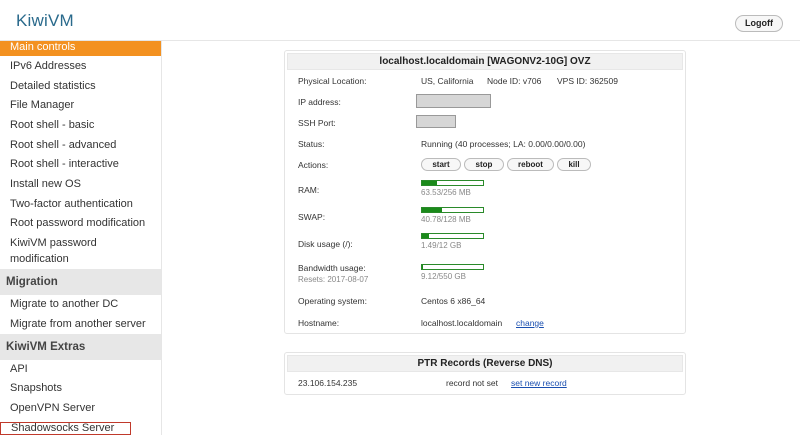 The height and width of the screenshot is (435, 800). What do you see at coordinates (325, 244) in the screenshot?
I see `disk-usage-label: Disk usage (/):` at bounding box center [325, 244].